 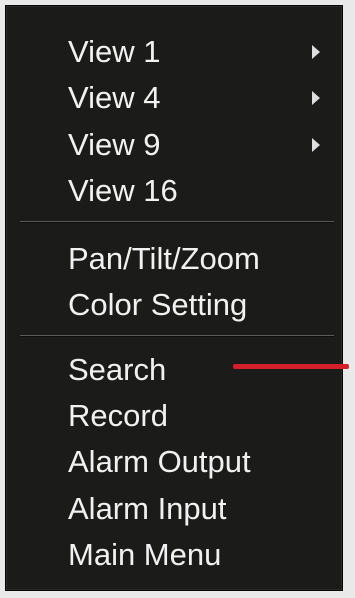 I want to click on menu-item-label: View 4, so click(x=114, y=97).